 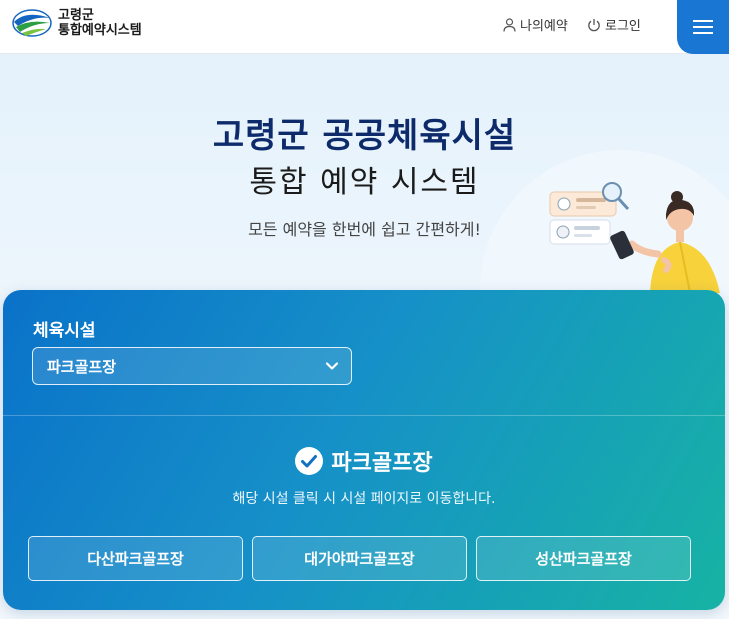 I want to click on facility-guide-text: 해당 시설 클릭 시 시설 페이지로 이동합니다., so click(x=364, y=499).